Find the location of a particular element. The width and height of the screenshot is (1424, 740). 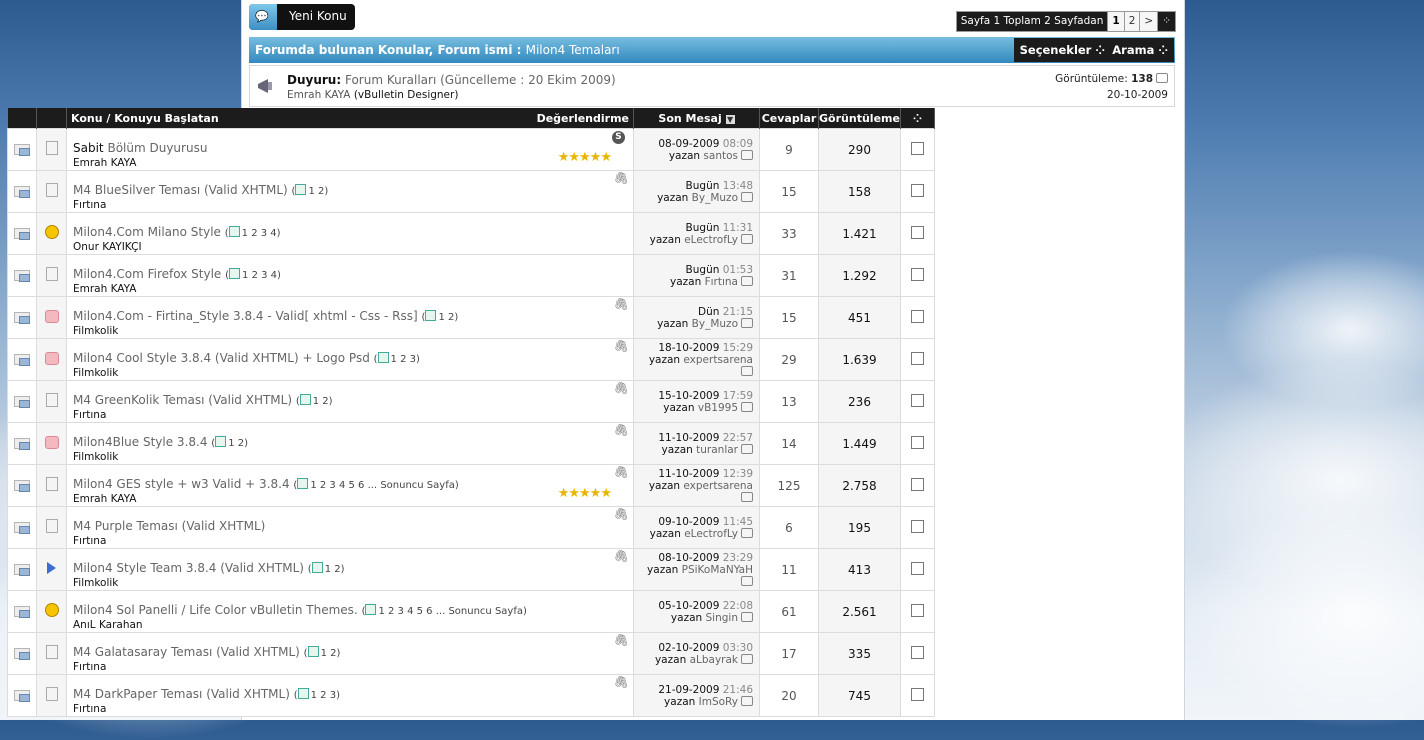

reply-count: 13 is located at coordinates (788, 402).